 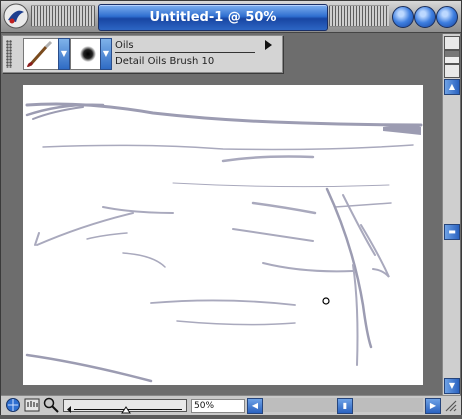 I want to click on tracing-toggle-icon, so click(x=452, y=71).